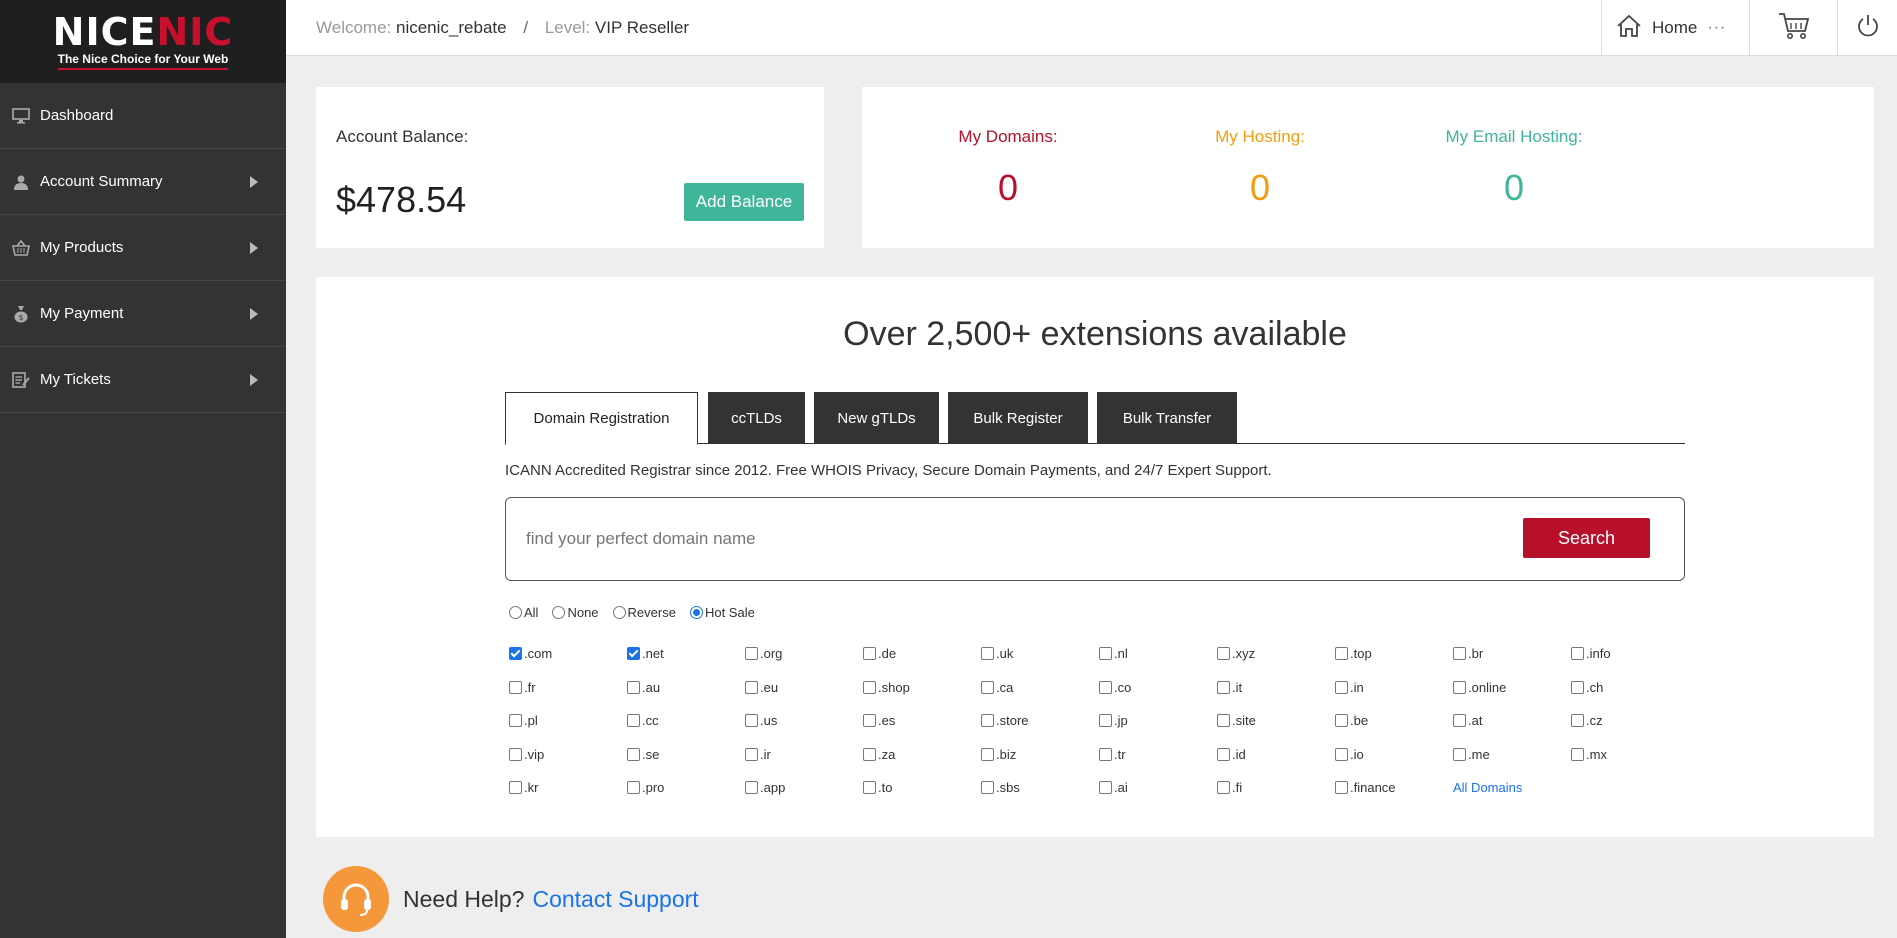 The image size is (1897, 938). What do you see at coordinates (1365, 787) in the screenshot?
I see `tld-option: .finance` at bounding box center [1365, 787].